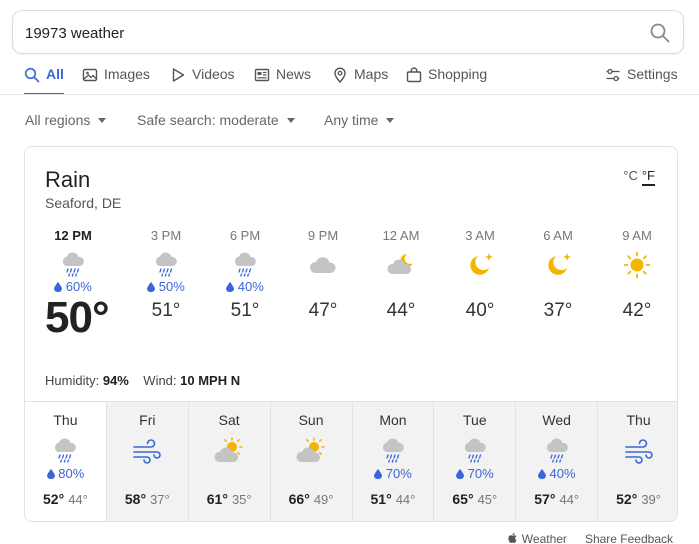 The width and height of the screenshot is (699, 544). I want to click on hour-precip: 50%, so click(166, 287).